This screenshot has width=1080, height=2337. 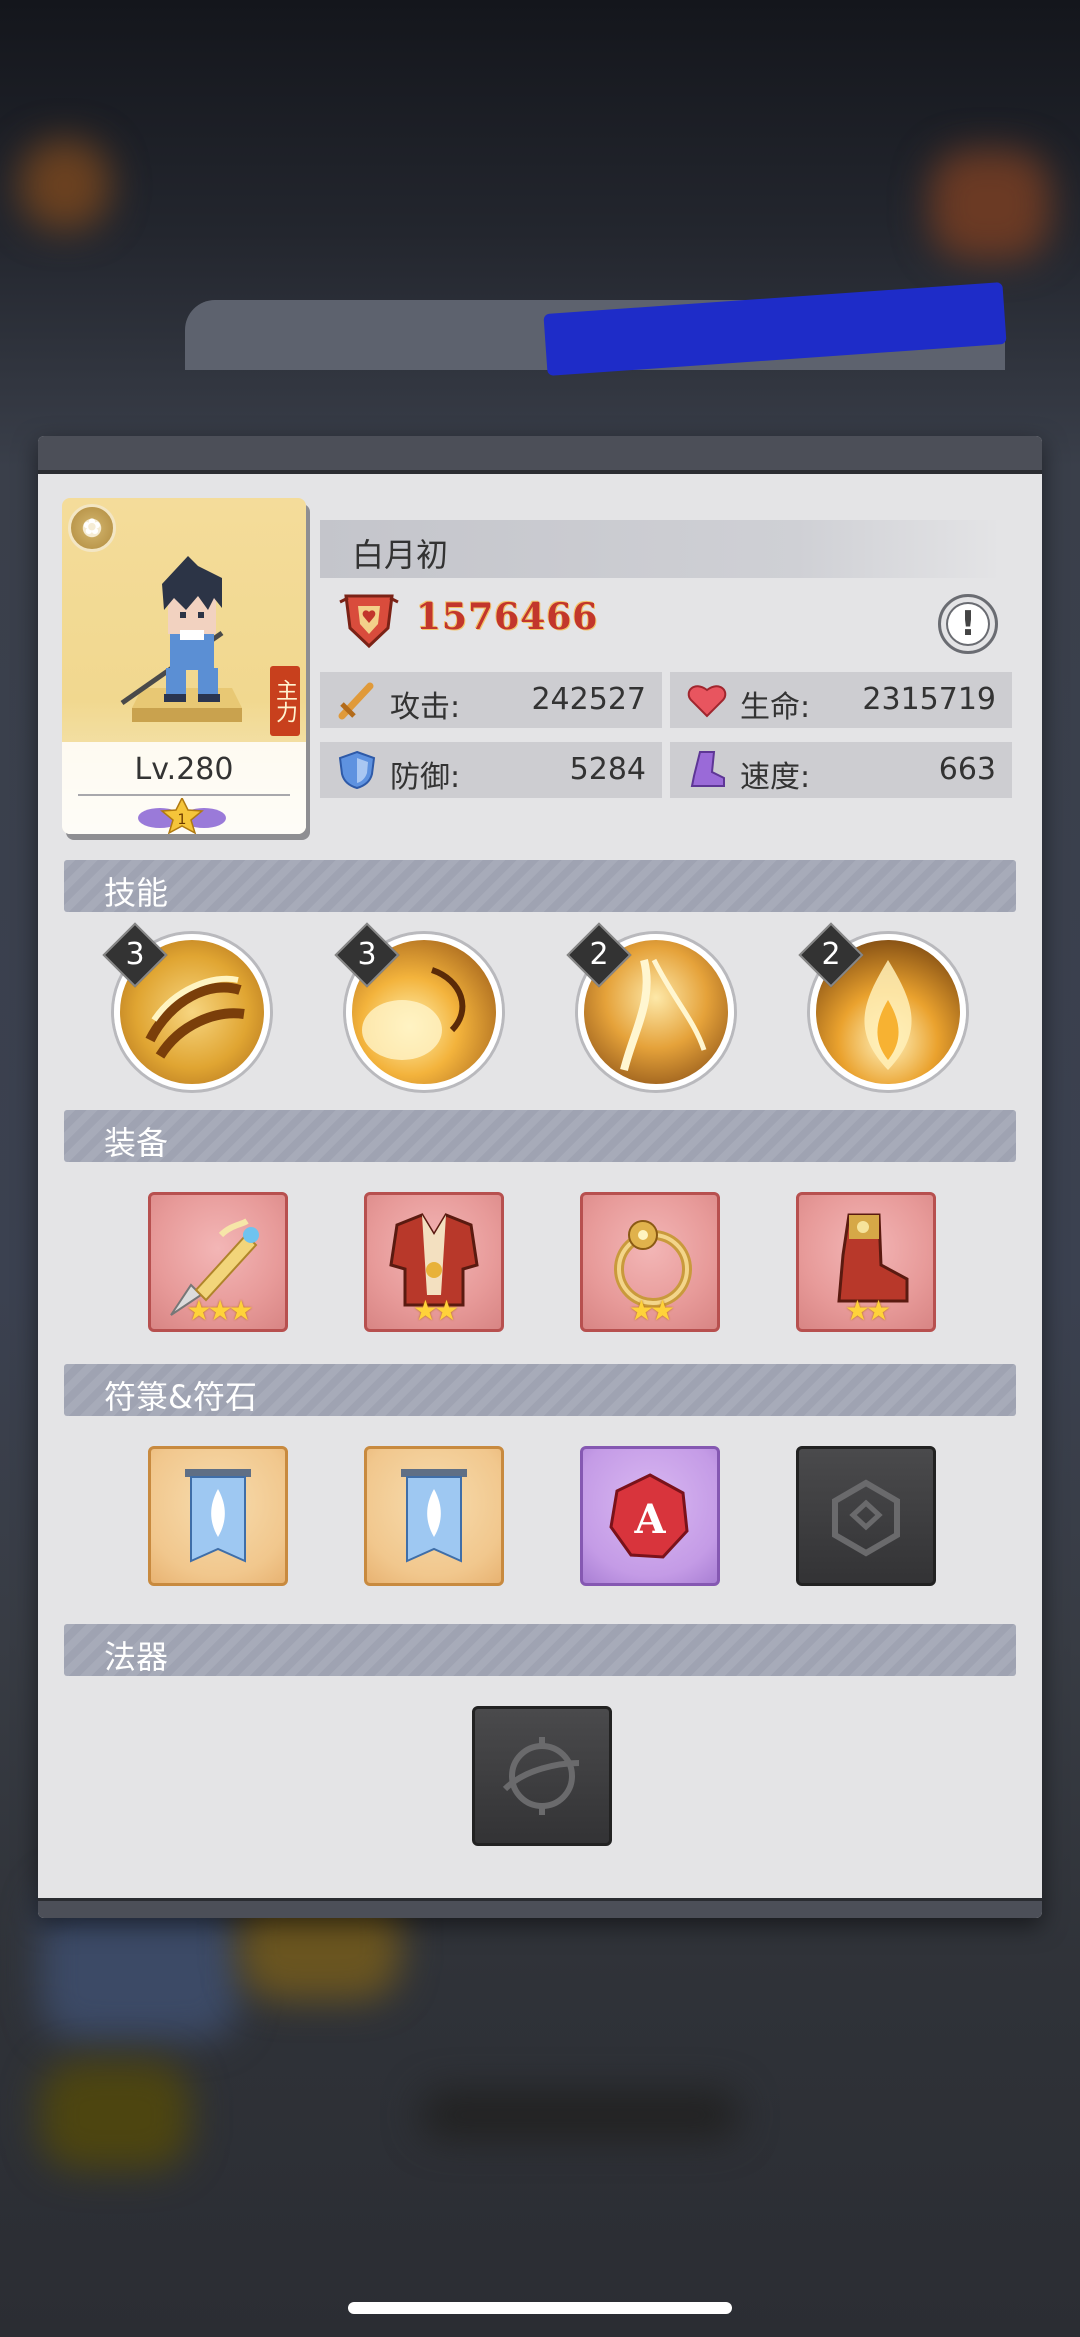 I want to click on empty-slot-icon, so click(x=866, y=1518).